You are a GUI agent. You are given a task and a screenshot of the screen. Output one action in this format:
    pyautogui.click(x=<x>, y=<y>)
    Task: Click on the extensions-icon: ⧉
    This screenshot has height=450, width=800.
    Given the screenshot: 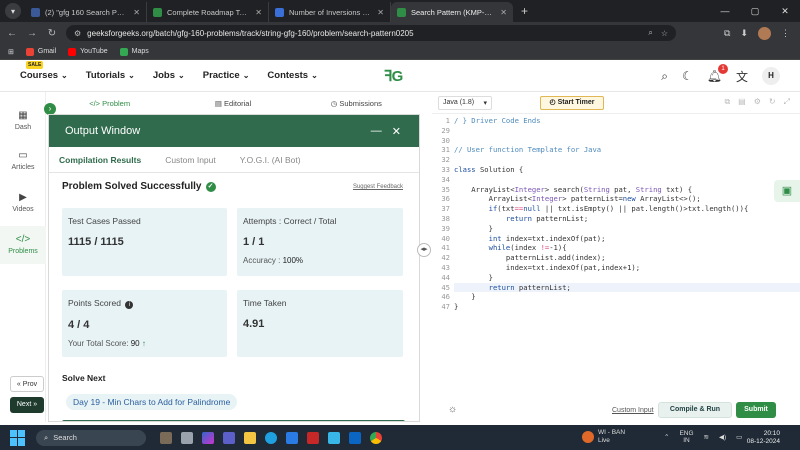 What is the action you would take?
    pyautogui.click(x=727, y=33)
    